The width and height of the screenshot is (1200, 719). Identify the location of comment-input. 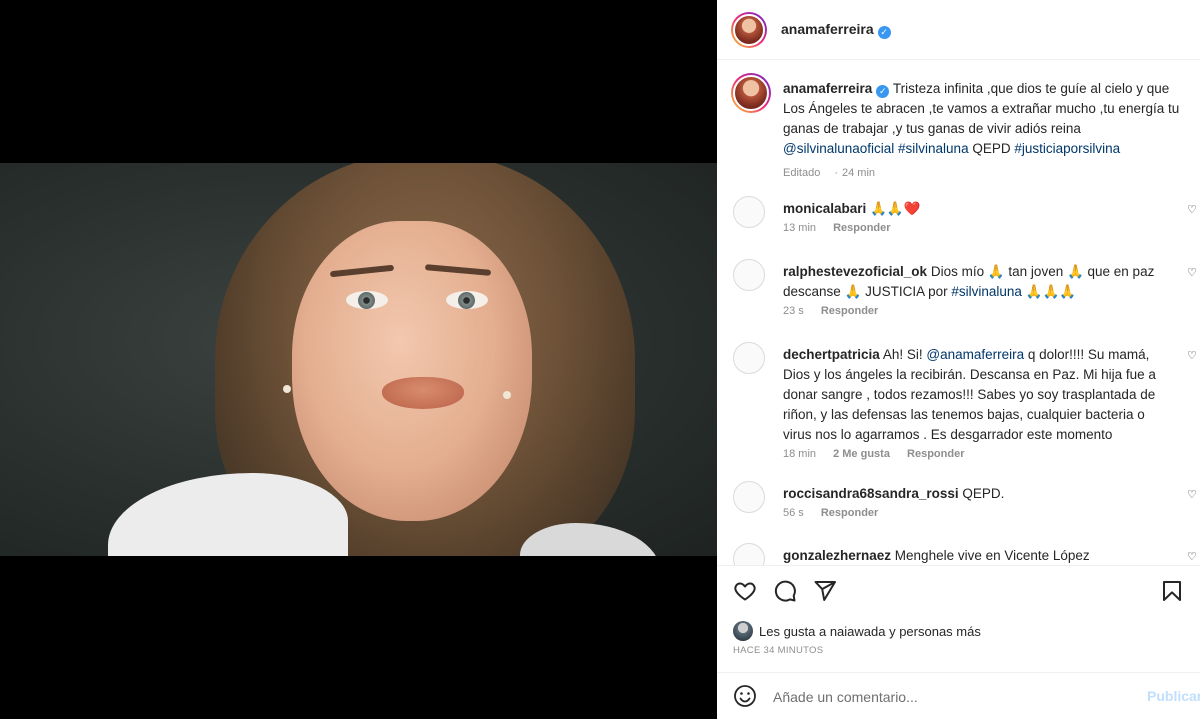
(943, 697).